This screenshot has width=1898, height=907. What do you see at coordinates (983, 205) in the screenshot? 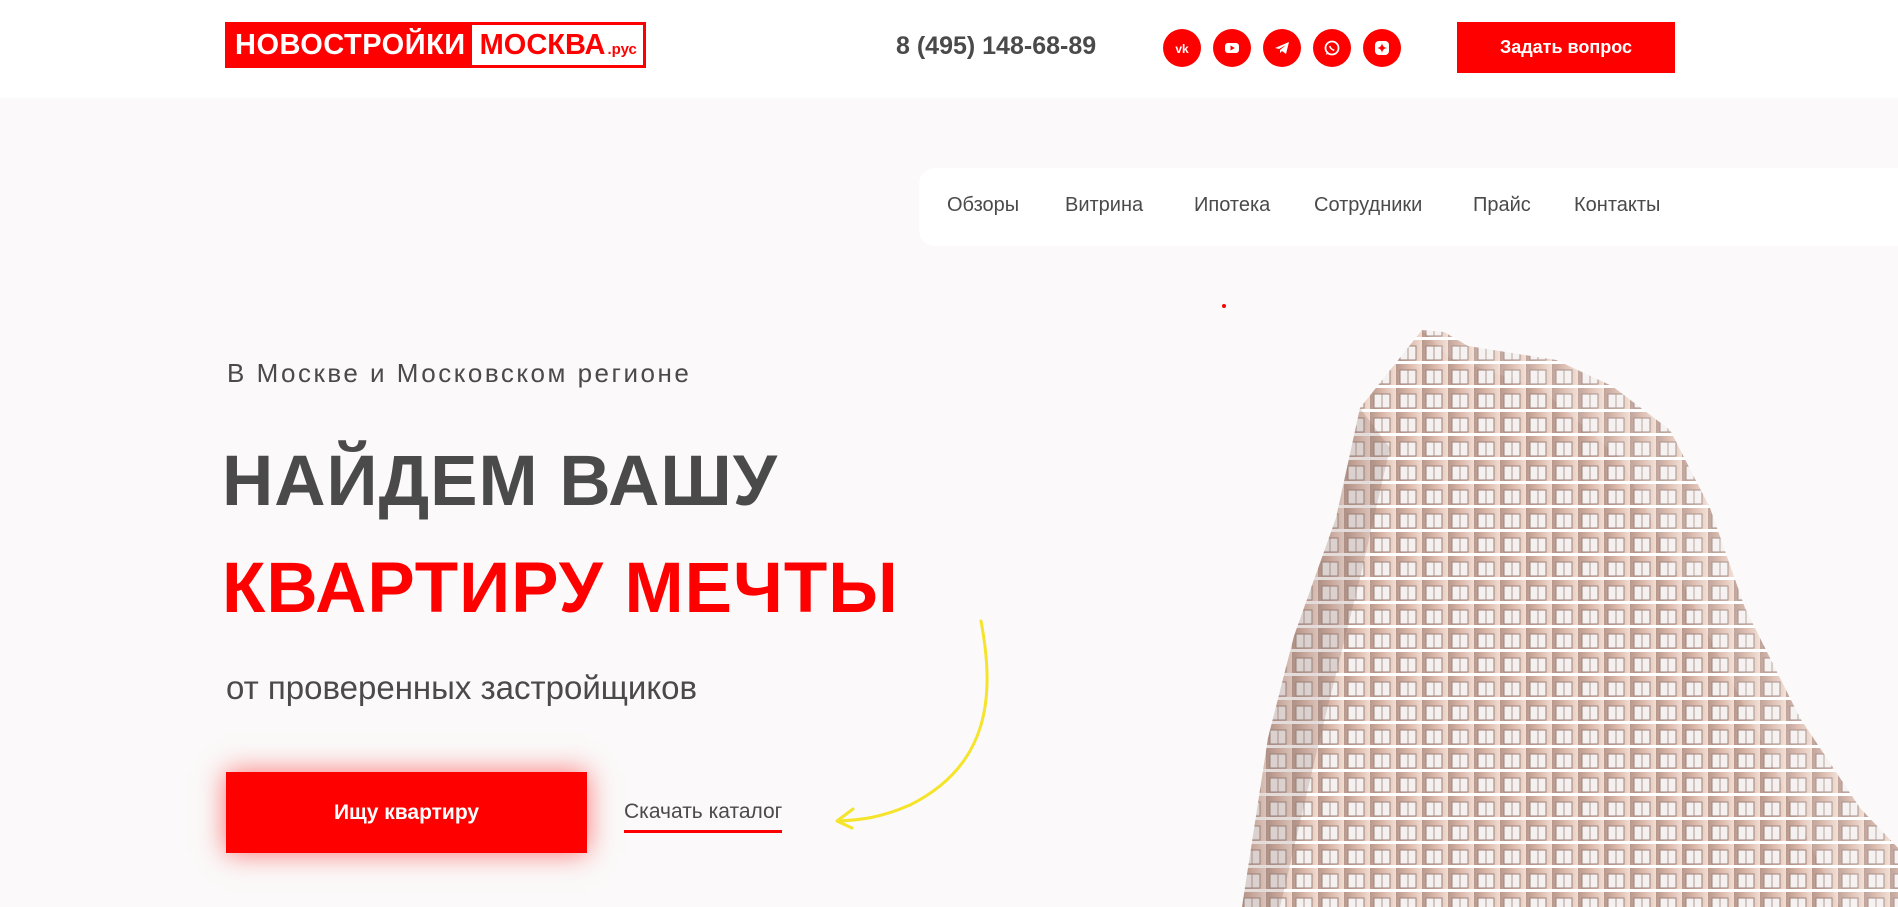
I see `nav-item-reviews: Обзоры` at bounding box center [983, 205].